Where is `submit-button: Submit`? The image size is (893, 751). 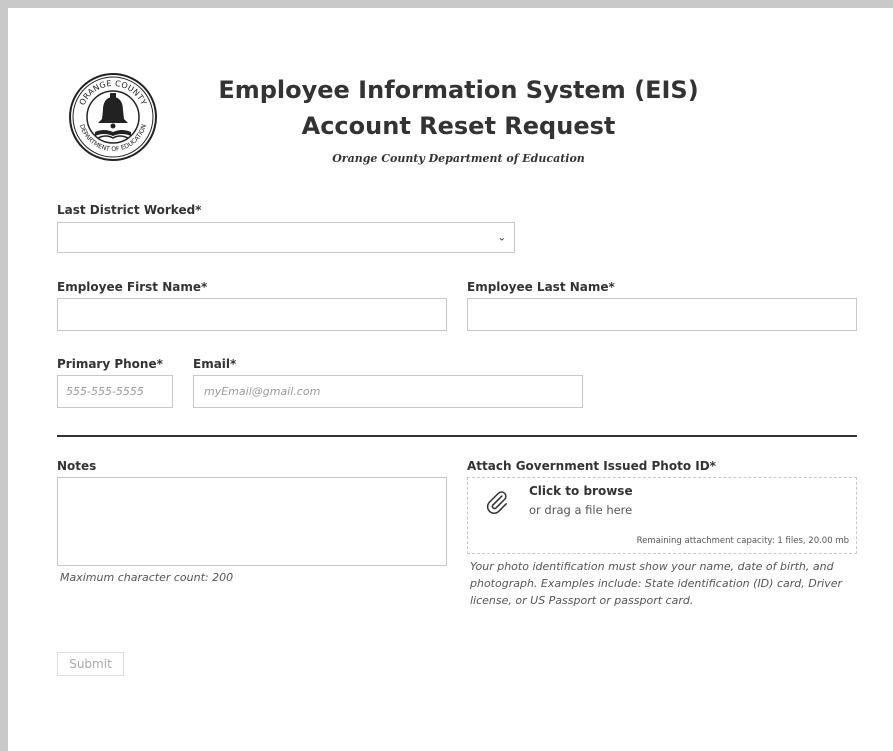 submit-button: Submit is located at coordinates (90, 664).